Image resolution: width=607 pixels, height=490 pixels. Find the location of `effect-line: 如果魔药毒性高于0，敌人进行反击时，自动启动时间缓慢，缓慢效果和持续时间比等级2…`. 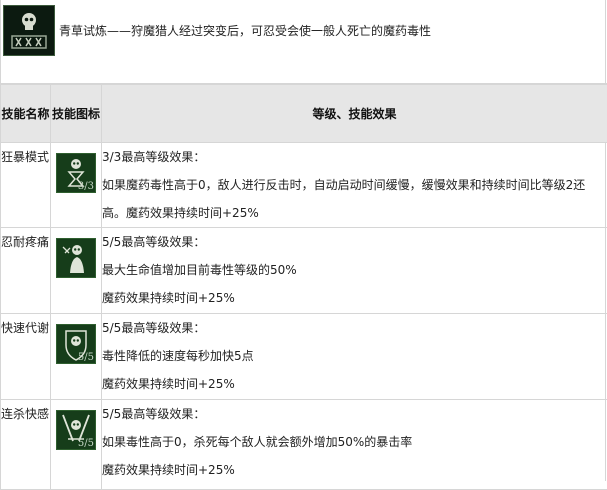

effect-line: 如果魔药毒性高于0，敌人进行反击时，自动启动时间缓慢，缓慢效果和持续时间比等级2… is located at coordinates (354, 199).